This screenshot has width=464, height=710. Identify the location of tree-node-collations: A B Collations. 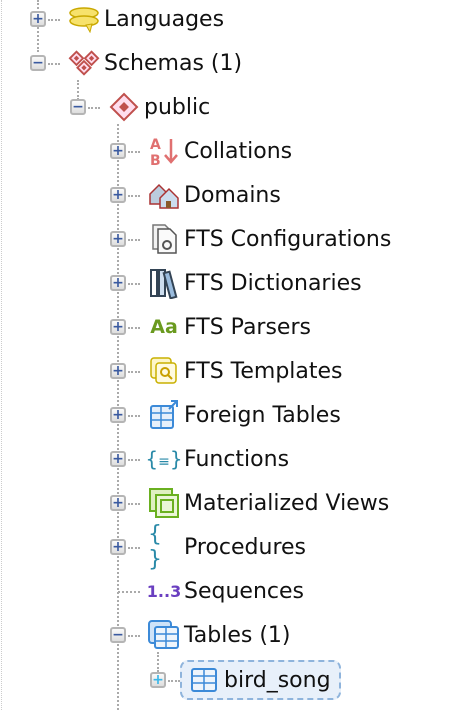
(220, 151).